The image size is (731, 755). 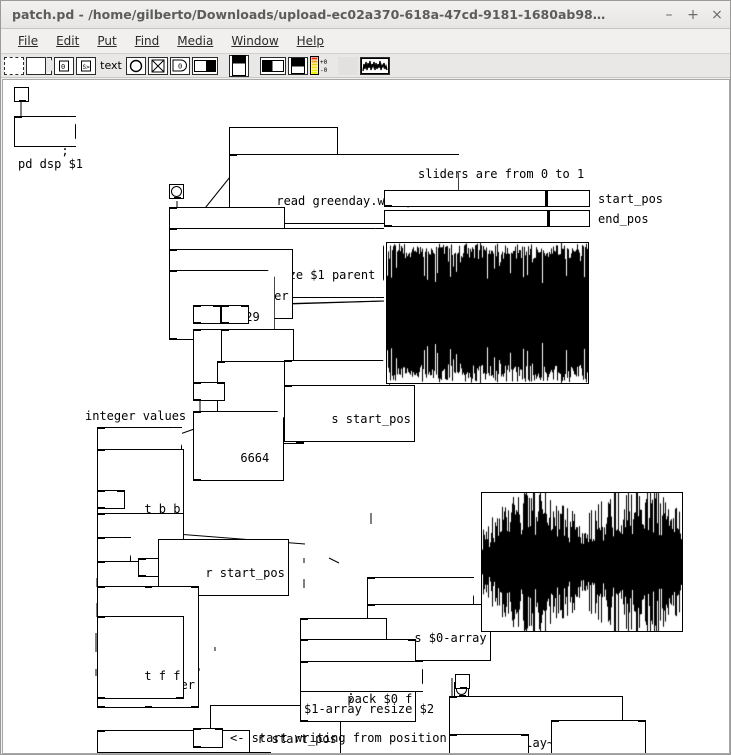 I want to click on pd-dsp-message: ; pd dsp $1, so click(x=48, y=143).